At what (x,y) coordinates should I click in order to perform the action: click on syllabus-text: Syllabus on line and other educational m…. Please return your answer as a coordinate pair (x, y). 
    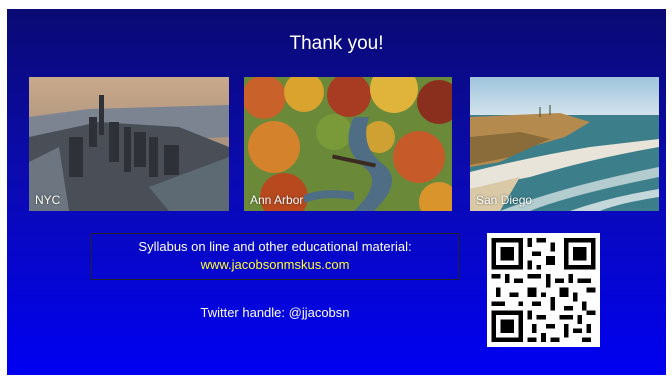
    Looking at the image, I should click on (275, 246).